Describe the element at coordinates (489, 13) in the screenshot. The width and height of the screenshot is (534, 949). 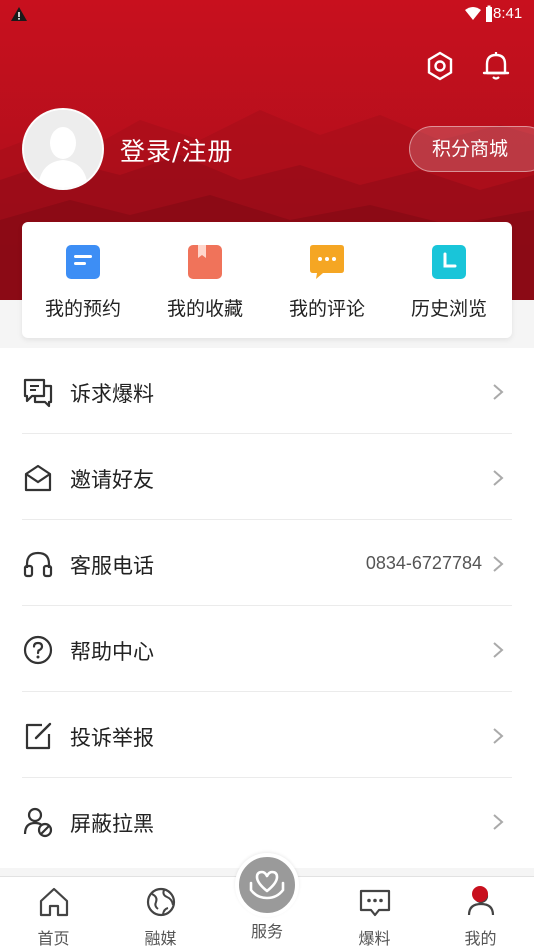
I see `battery-icon` at that location.